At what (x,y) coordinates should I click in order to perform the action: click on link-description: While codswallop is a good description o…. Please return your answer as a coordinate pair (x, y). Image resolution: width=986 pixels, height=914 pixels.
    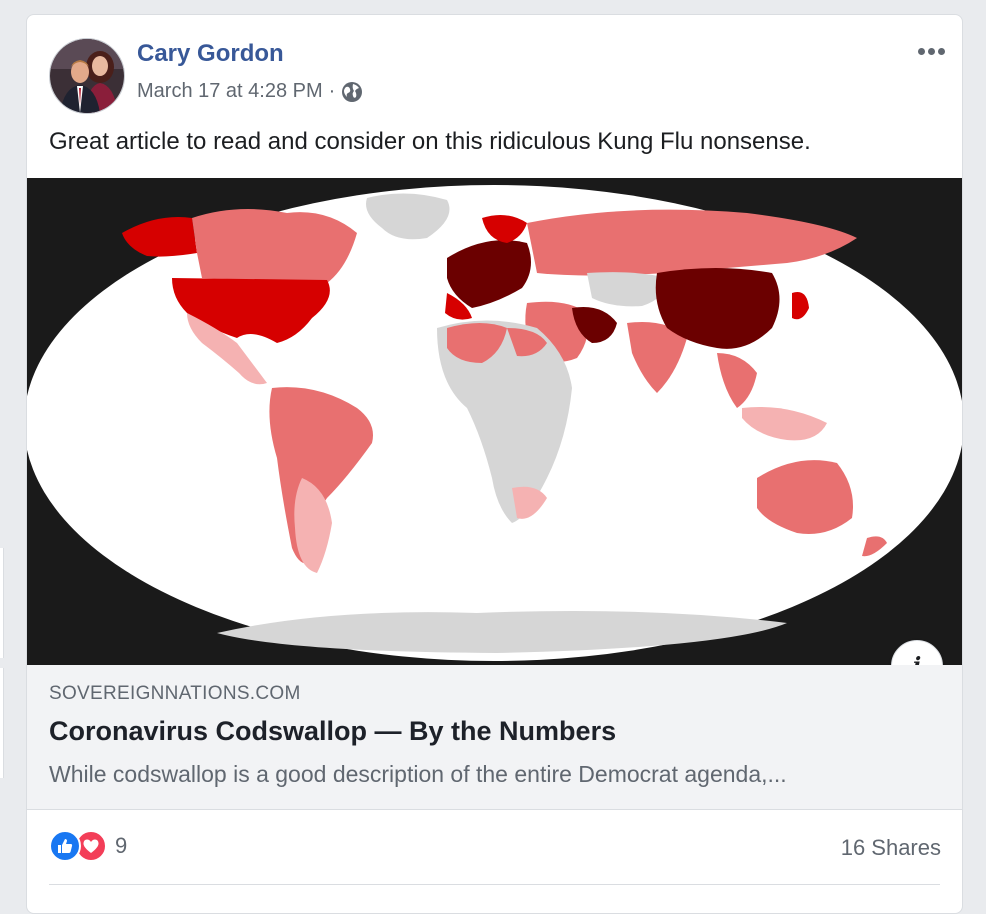
    Looking at the image, I should click on (418, 774).